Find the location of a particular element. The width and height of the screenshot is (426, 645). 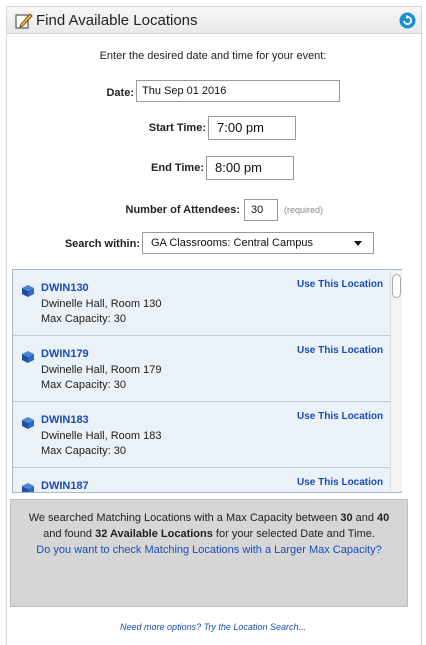

search-within-label: Search within: is located at coordinates (102, 244).